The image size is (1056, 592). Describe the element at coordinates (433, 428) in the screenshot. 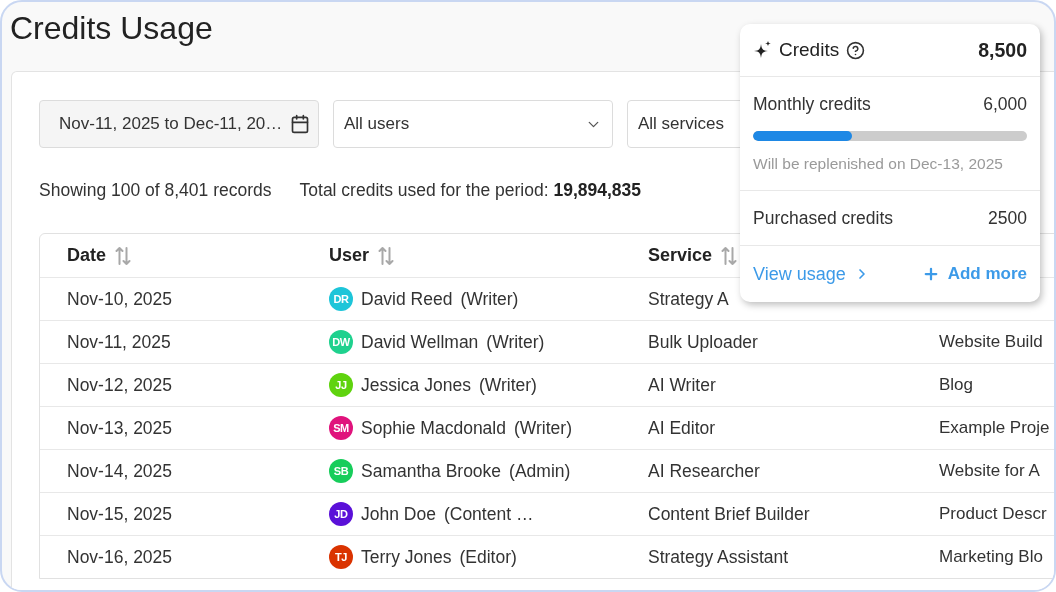

I see `user-name: Sophie Macdonald` at that location.